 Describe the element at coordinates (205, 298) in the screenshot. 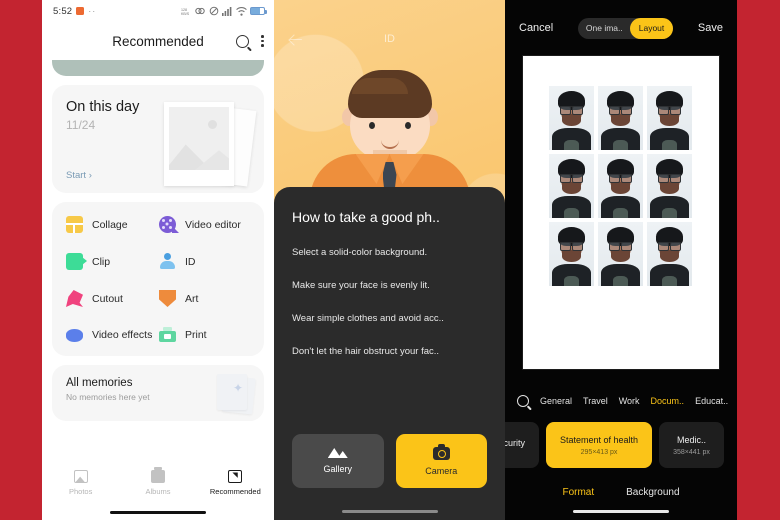

I see `tool-art: Art` at that location.